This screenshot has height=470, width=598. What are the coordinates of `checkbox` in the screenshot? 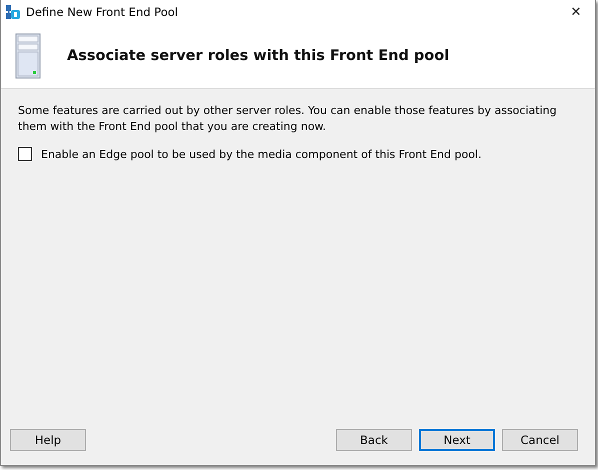 It's located at (25, 154).